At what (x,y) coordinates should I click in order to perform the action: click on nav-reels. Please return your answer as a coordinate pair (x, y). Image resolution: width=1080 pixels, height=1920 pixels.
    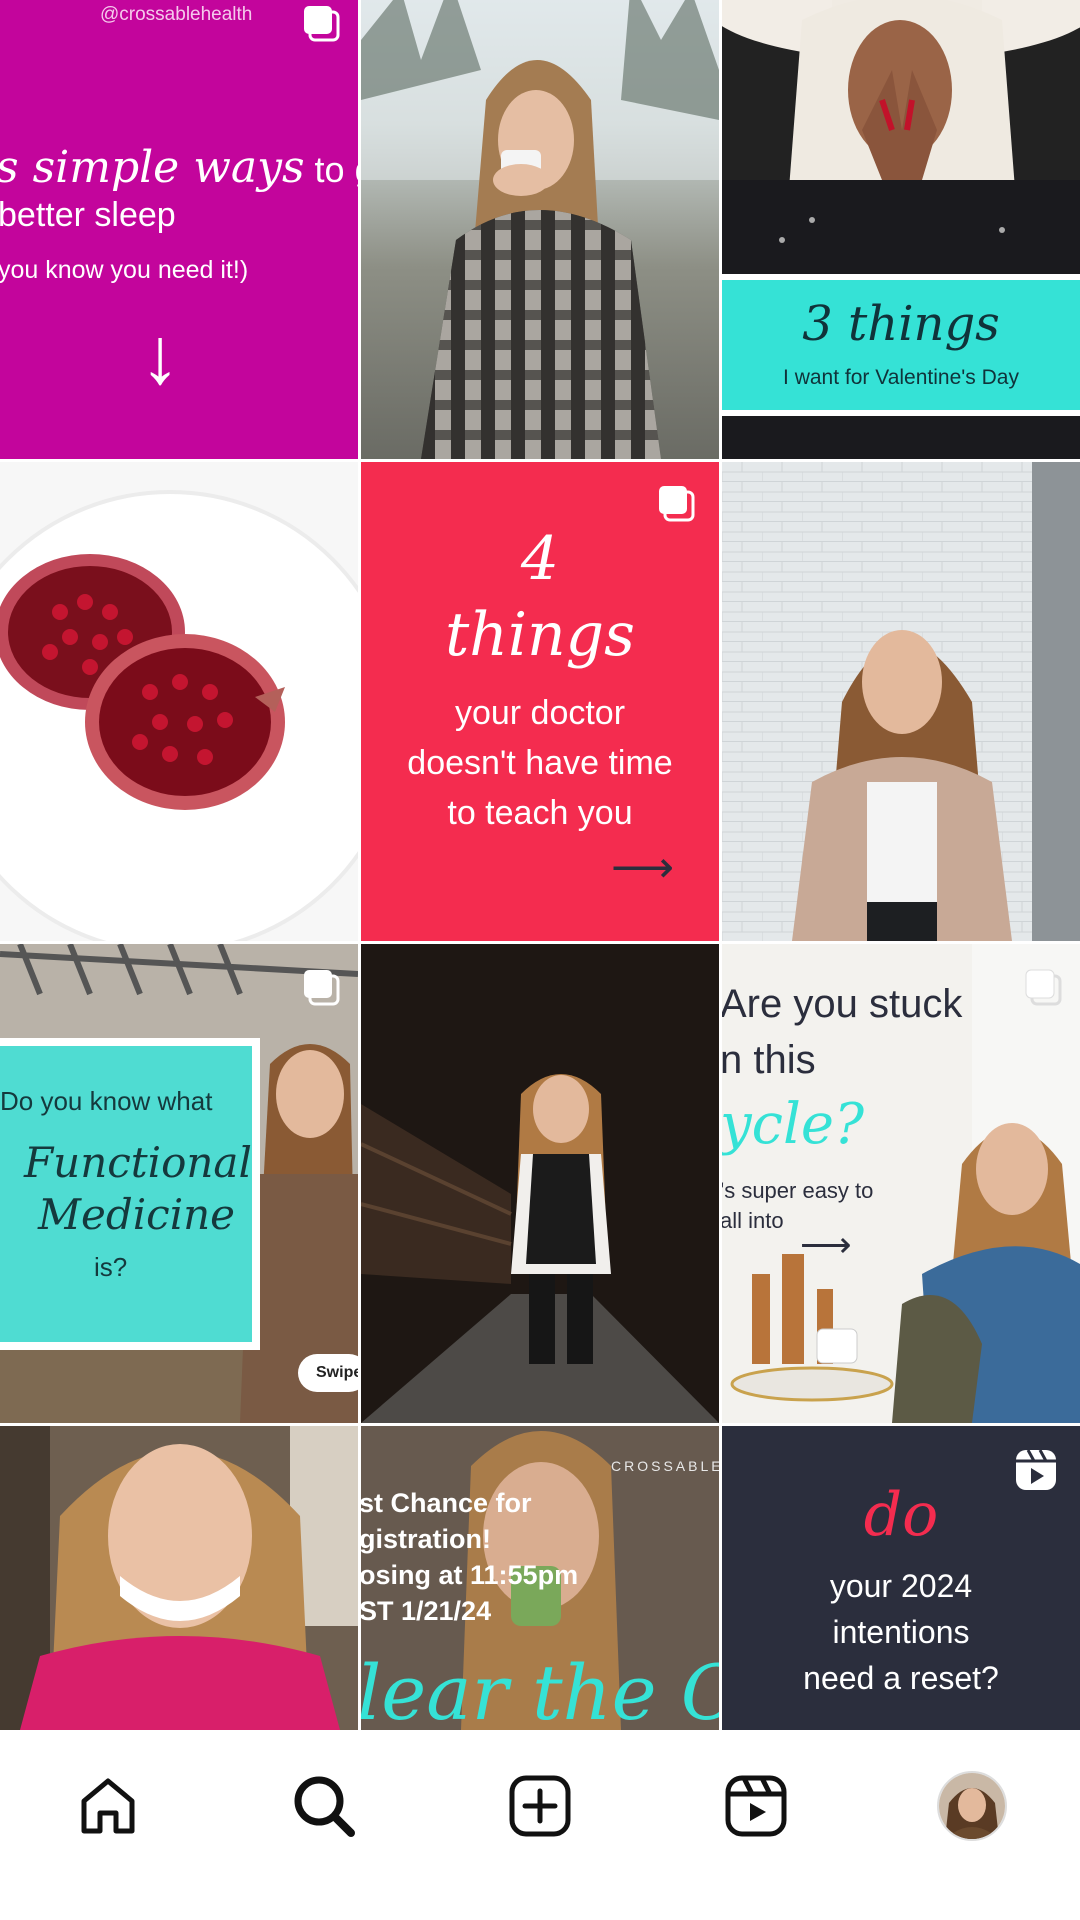
    Looking at the image, I should click on (756, 1806).